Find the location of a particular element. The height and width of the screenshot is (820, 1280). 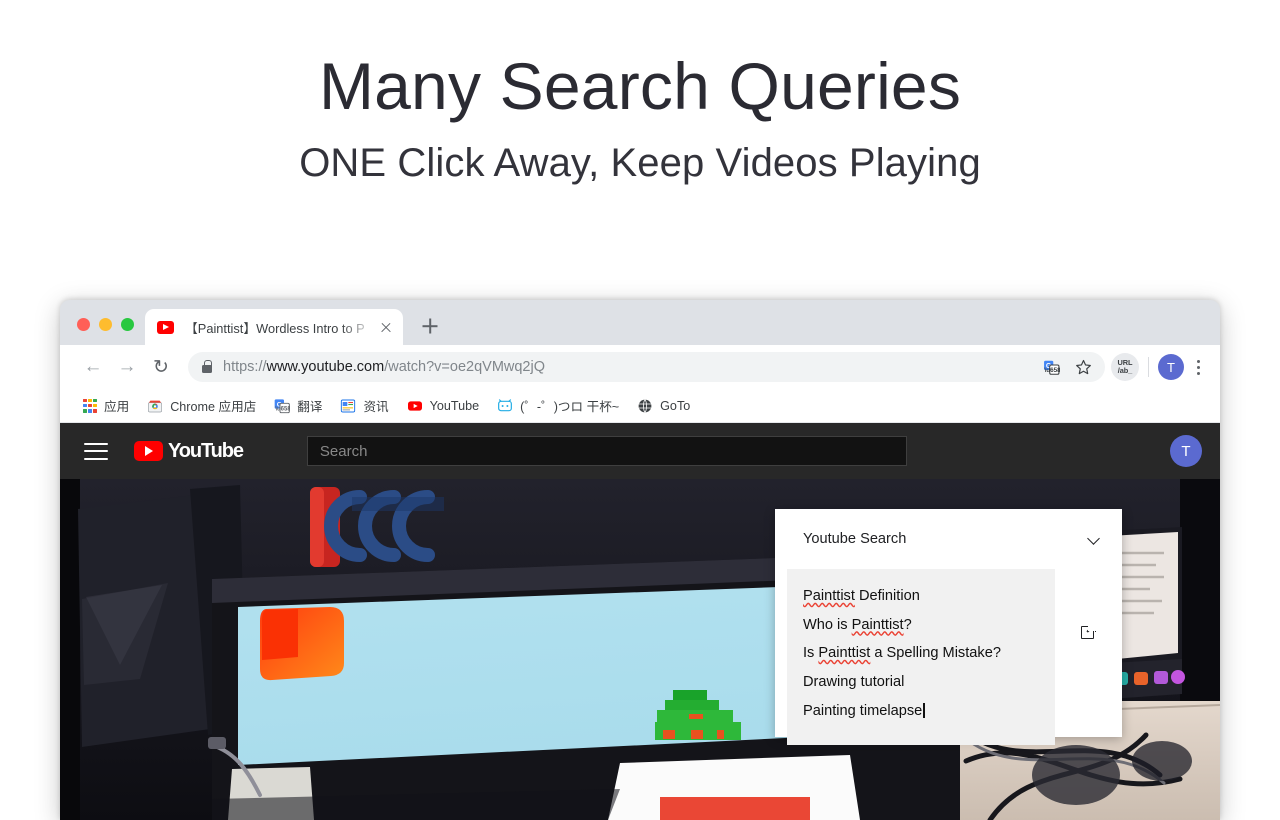

youtube-header-right: T is located at coordinates (1186, 451).